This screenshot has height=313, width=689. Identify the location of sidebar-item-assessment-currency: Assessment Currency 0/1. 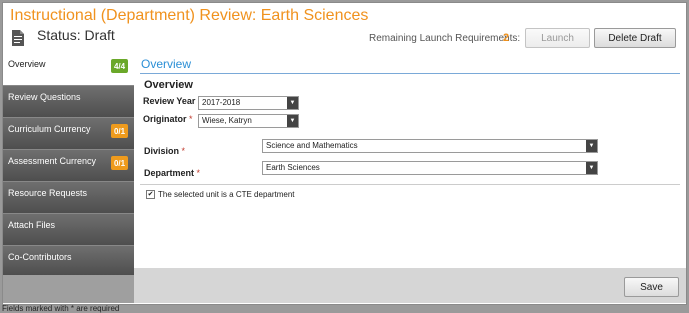
(68, 165).